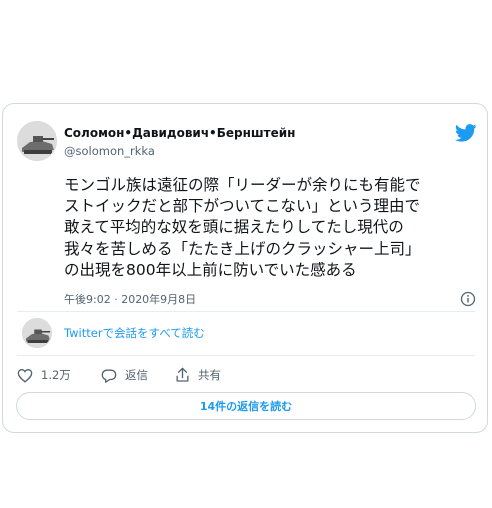 Image resolution: width=492 pixels, height=508 pixels. What do you see at coordinates (130, 299) in the screenshot?
I see `tweet-timestamp: 午後9:02 · 2020年9月8日` at bounding box center [130, 299].